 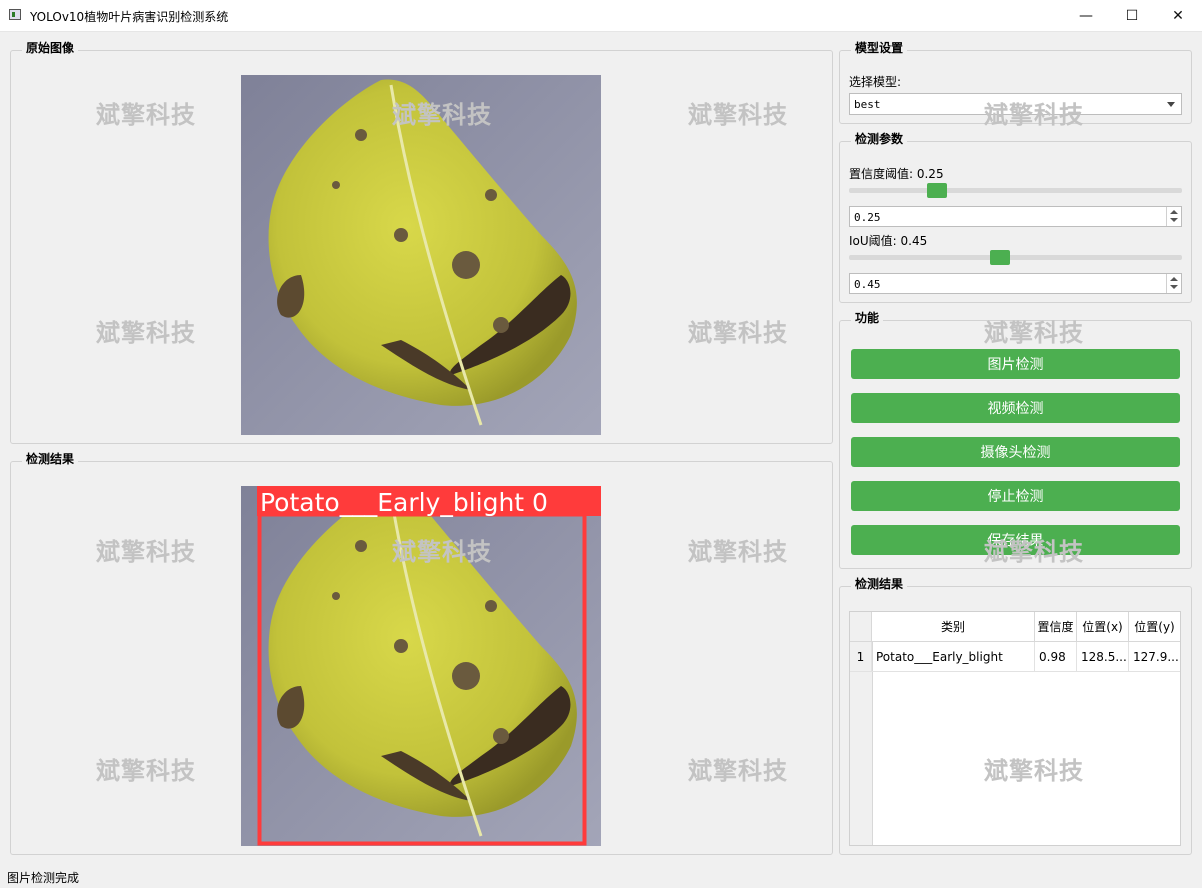 What do you see at coordinates (1178, 15) in the screenshot?
I see `close-button: ✕` at bounding box center [1178, 15].